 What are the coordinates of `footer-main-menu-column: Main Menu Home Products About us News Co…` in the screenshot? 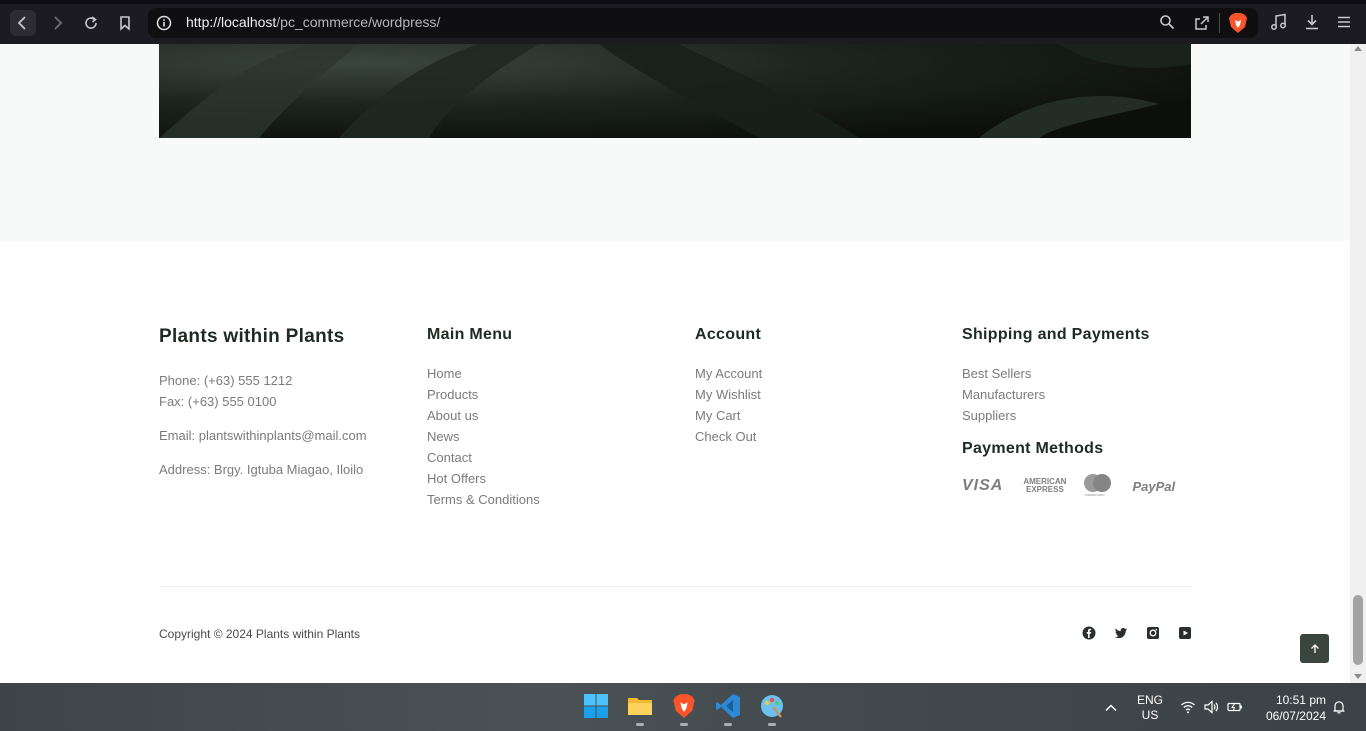 It's located at (483, 418).